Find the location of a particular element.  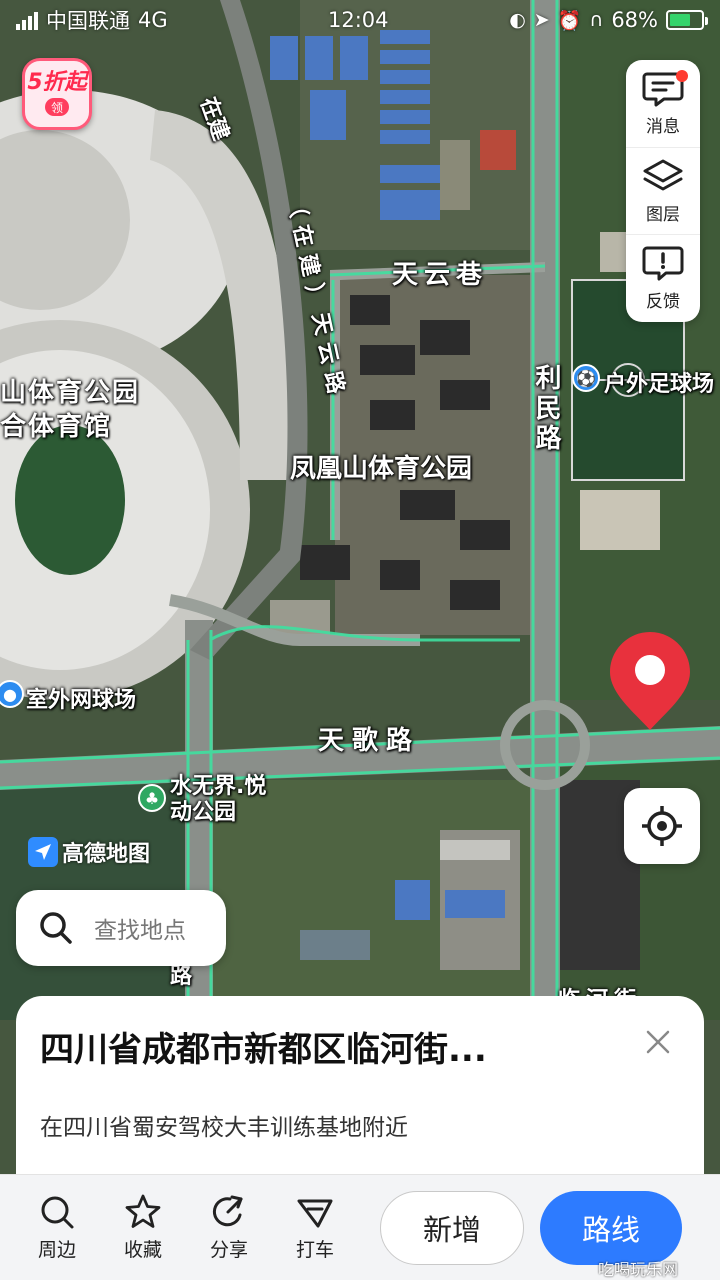

map-label-water-park: 水无界.悦动公园 is located at coordinates (225, 800).